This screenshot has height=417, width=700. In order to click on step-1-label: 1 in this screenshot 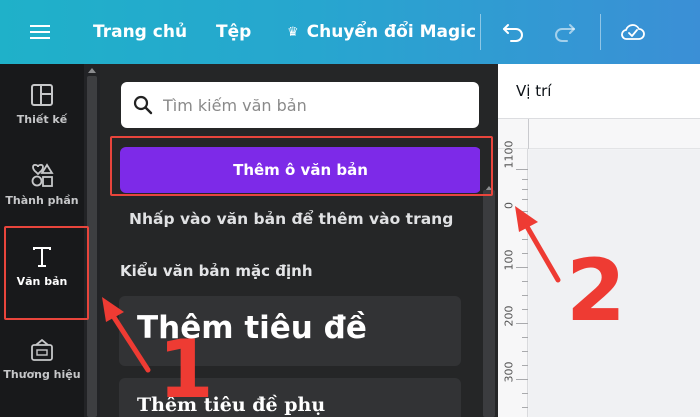, I will do `click(186, 369)`.